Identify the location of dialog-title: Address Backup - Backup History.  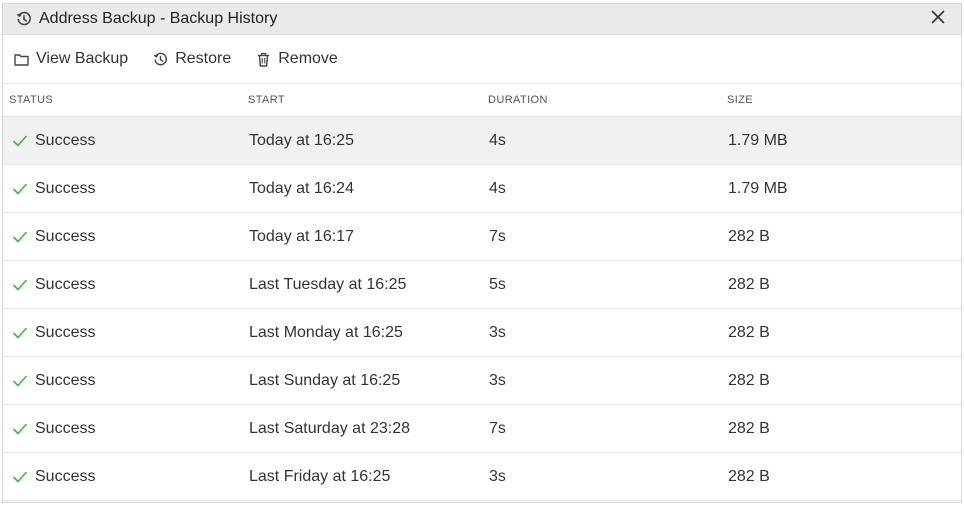
(158, 18).